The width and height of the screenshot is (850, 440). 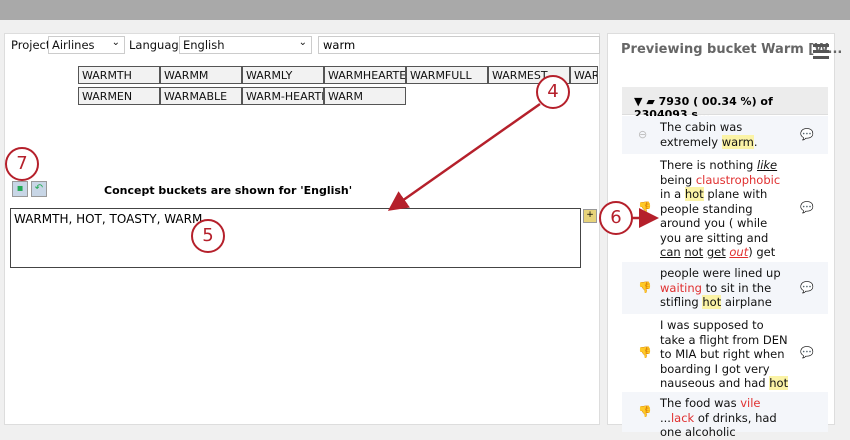 I want to click on callout-4-arrow, so click(x=464, y=156).